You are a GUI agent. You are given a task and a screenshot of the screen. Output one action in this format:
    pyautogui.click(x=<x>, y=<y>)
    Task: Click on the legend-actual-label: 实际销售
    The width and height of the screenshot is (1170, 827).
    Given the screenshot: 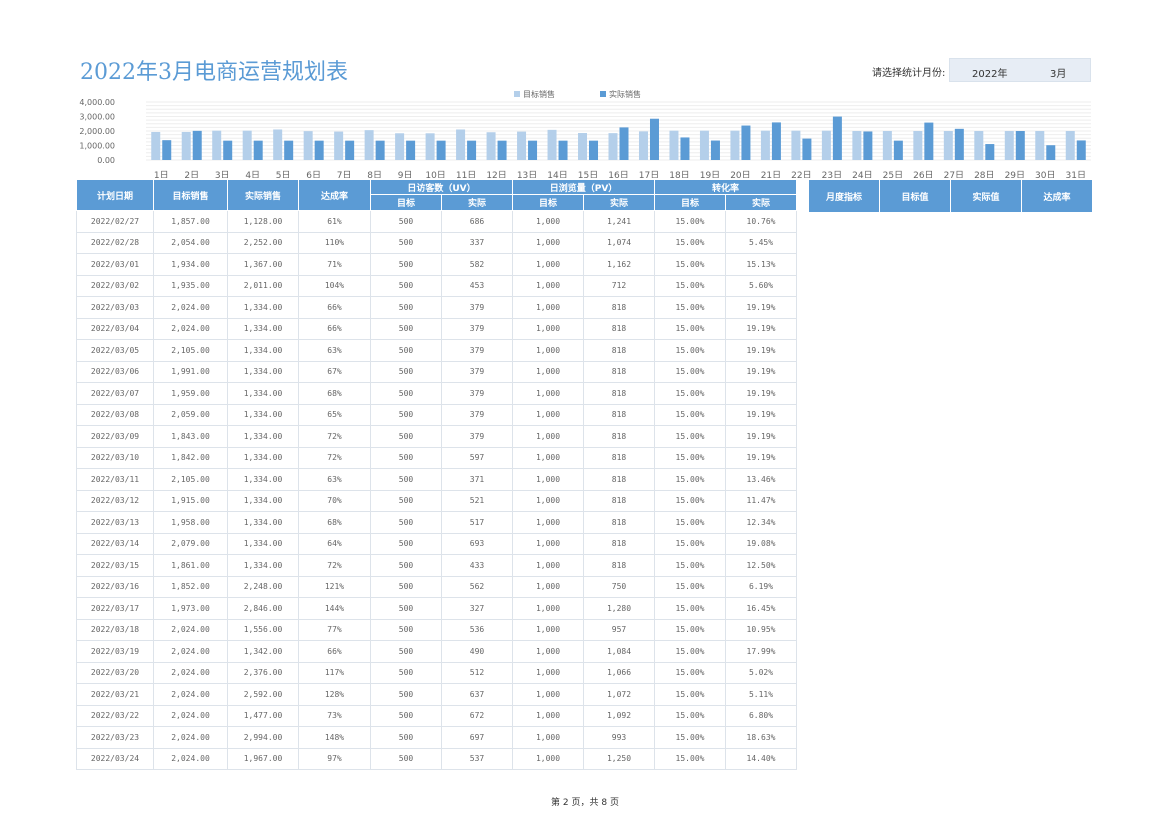 What is the action you would take?
    pyautogui.click(x=625, y=94)
    